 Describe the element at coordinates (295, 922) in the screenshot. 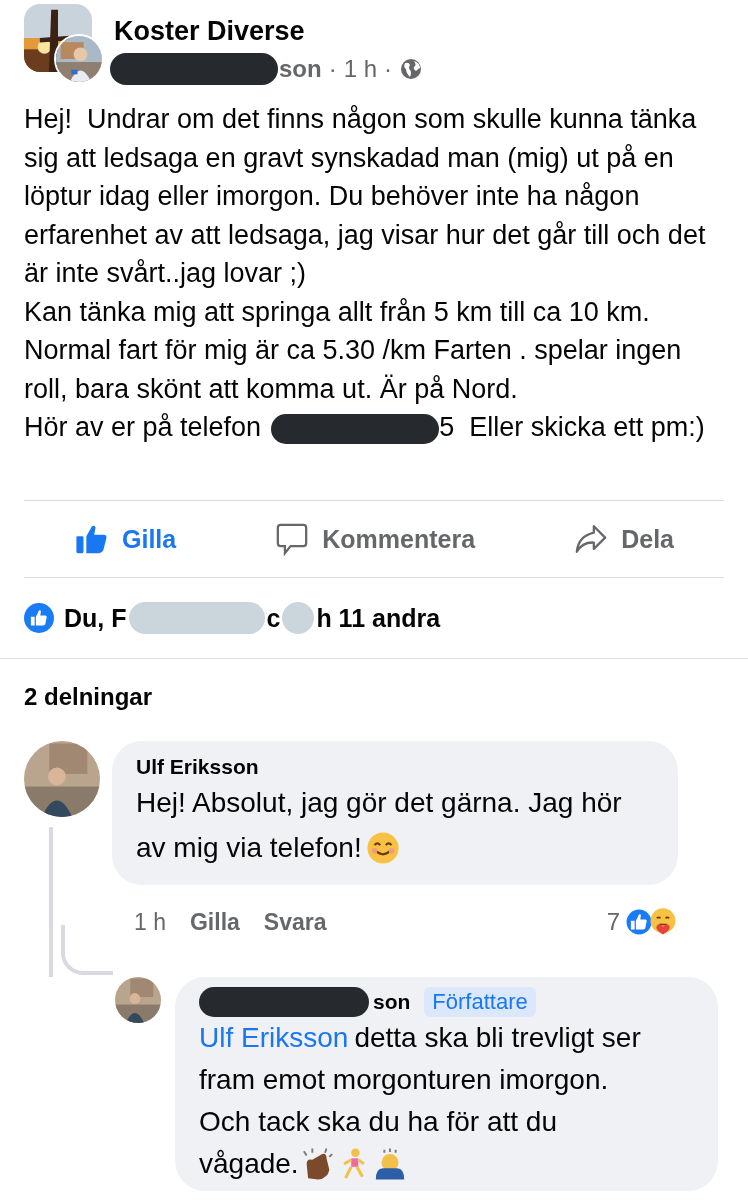

I see `comment-action-link: Svara` at that location.